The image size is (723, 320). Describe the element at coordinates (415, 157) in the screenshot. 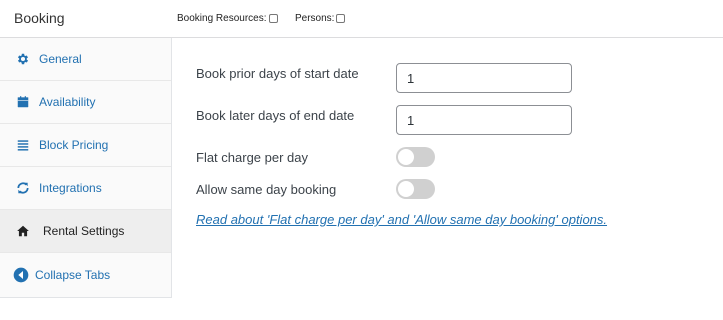

I see `flat-charge-toggle` at that location.